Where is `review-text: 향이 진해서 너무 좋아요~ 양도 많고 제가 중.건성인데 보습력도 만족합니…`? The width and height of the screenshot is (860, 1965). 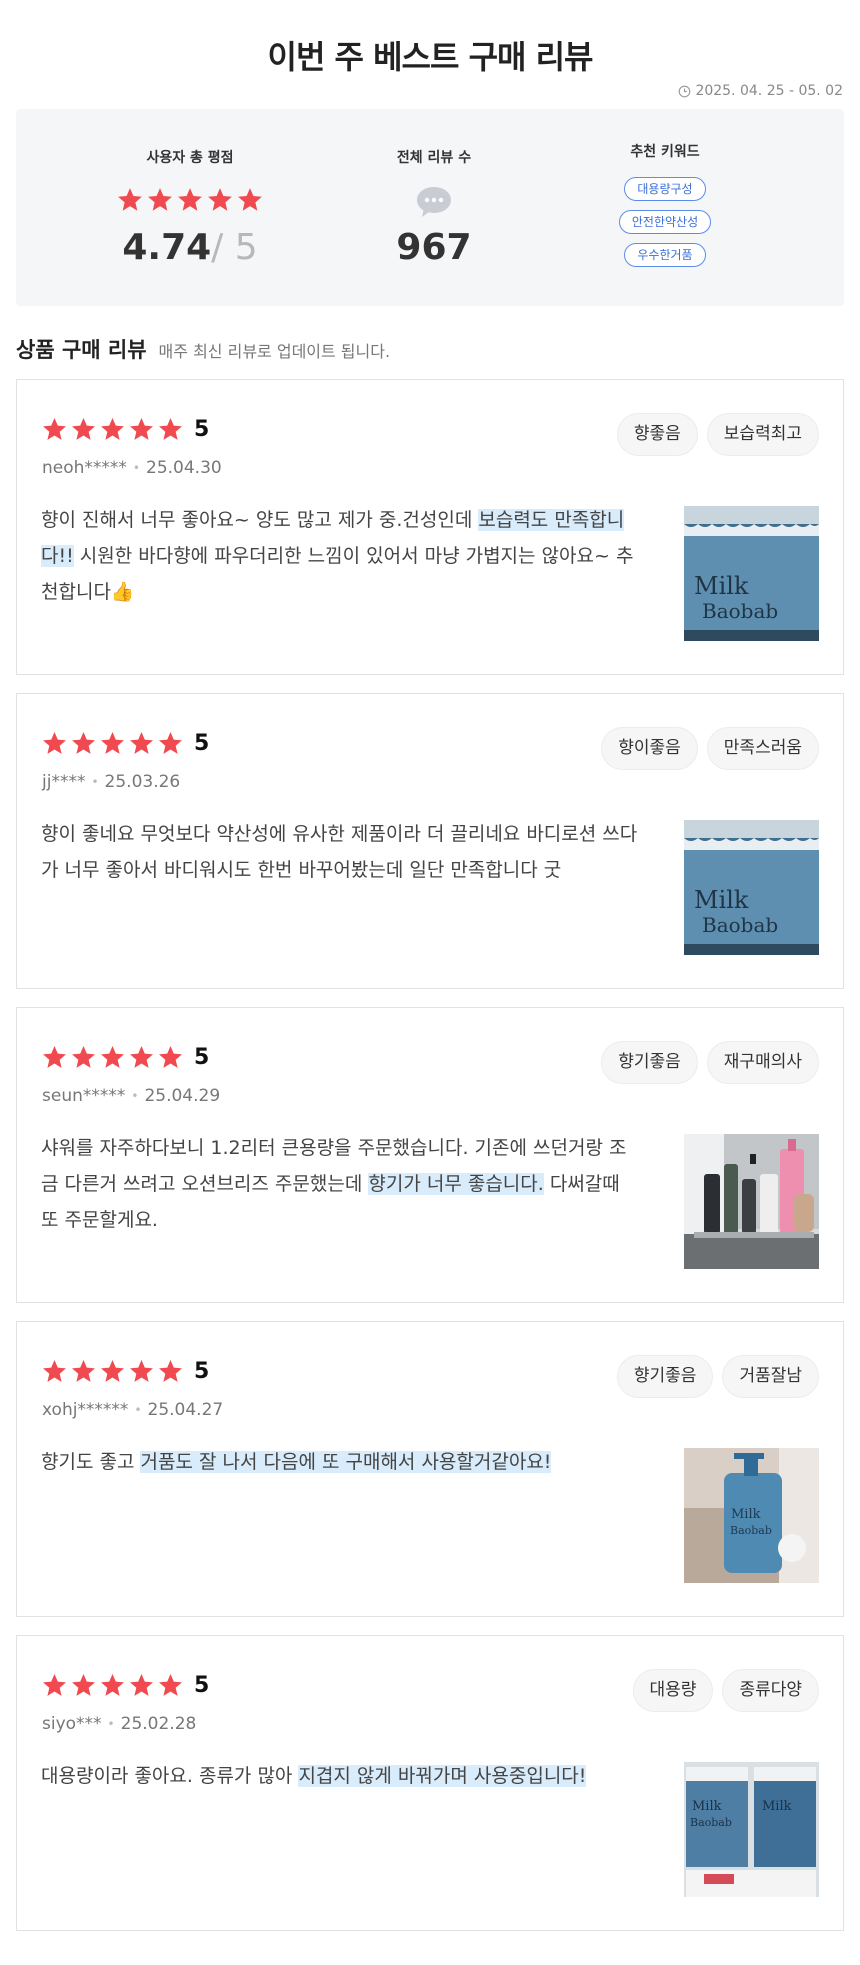 review-text: 향이 진해서 너무 좋아요~ 양도 많고 제가 중.건성인데 보습력도 만족합니… is located at coordinates (341, 556).